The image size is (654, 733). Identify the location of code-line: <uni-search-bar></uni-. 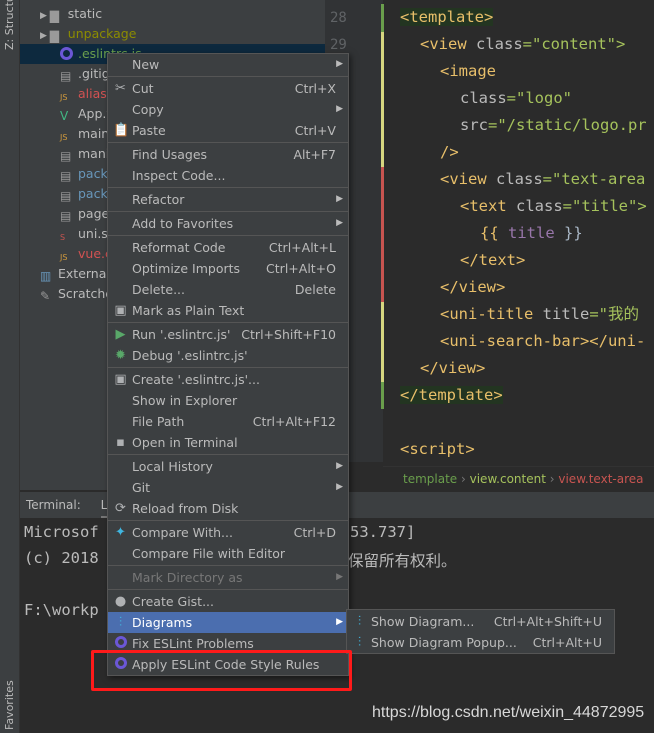
(542, 341).